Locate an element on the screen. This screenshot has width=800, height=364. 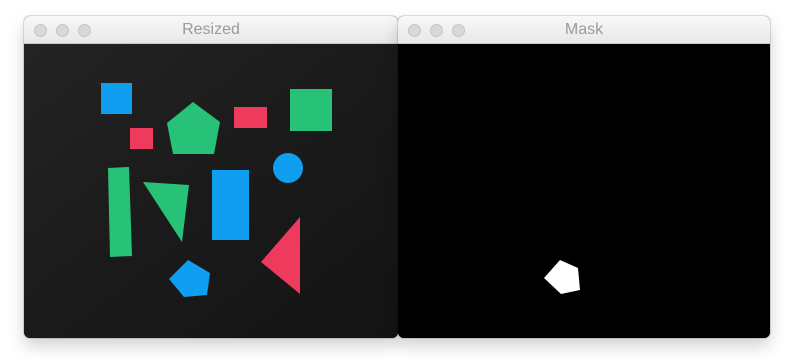
resized-window-title: Resized is located at coordinates (211, 29).